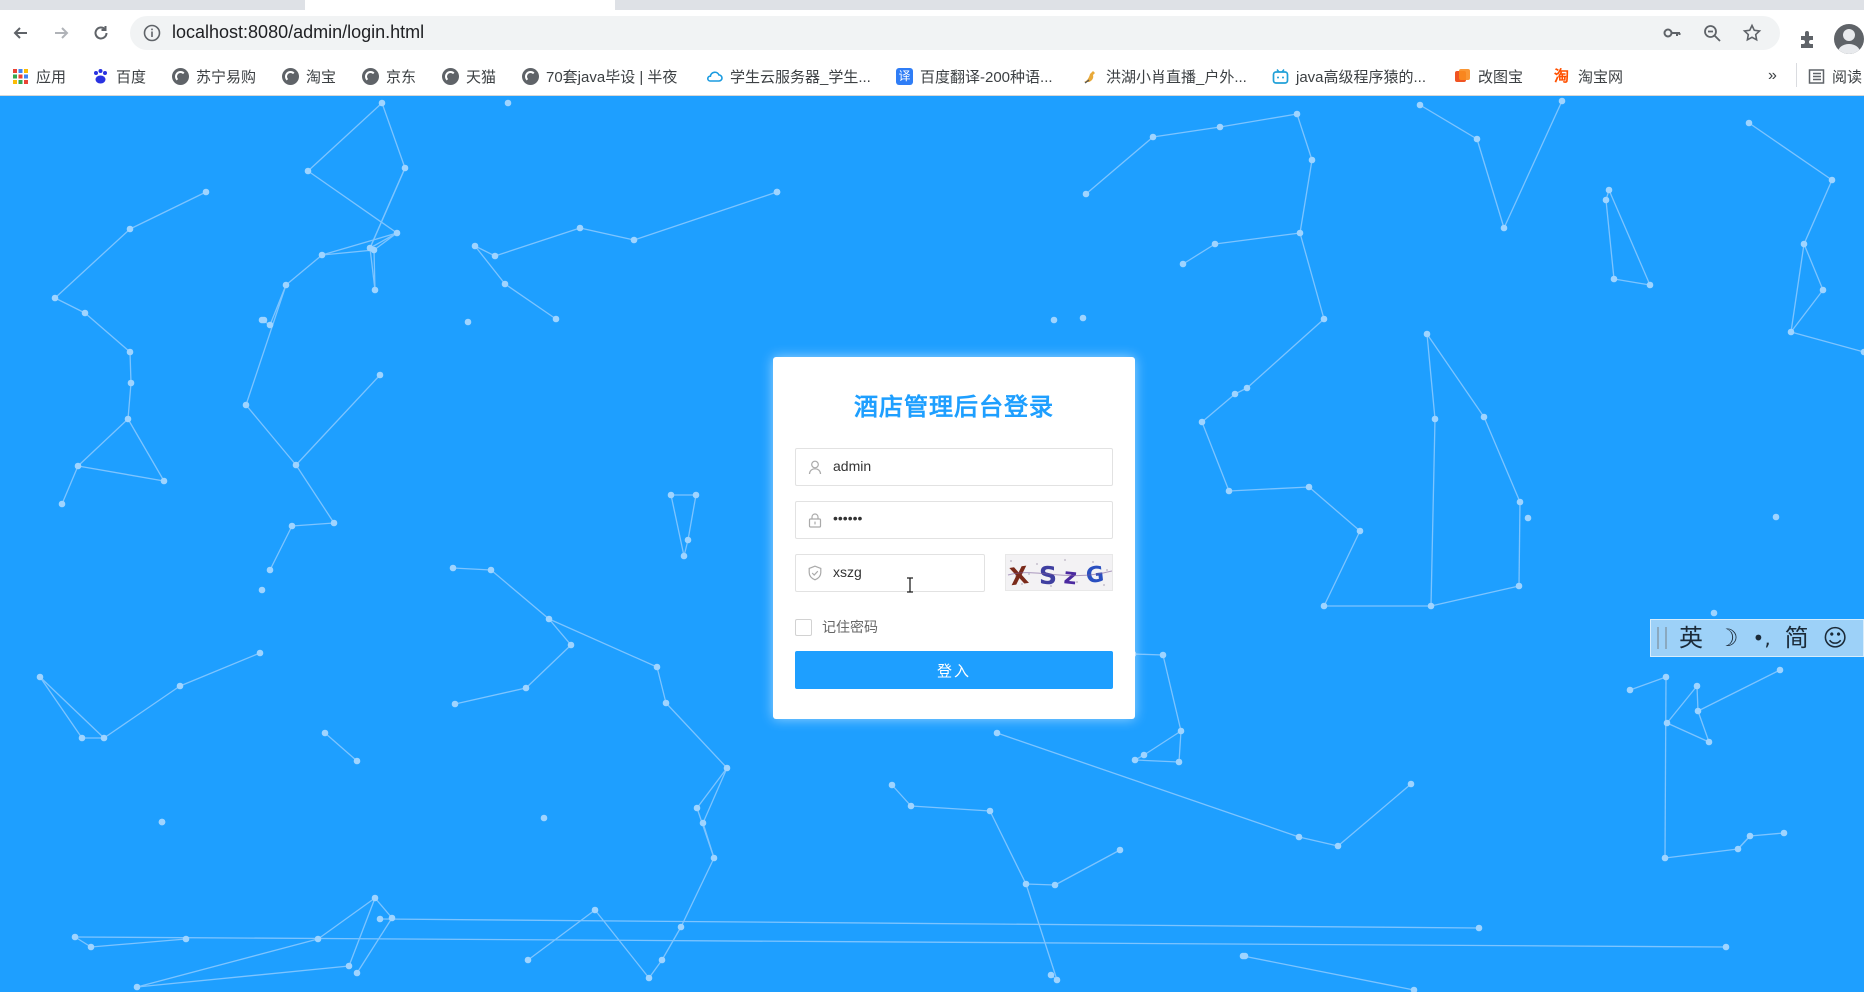  What do you see at coordinates (890, 573) in the screenshot?
I see `captcha-input: xszg` at bounding box center [890, 573].